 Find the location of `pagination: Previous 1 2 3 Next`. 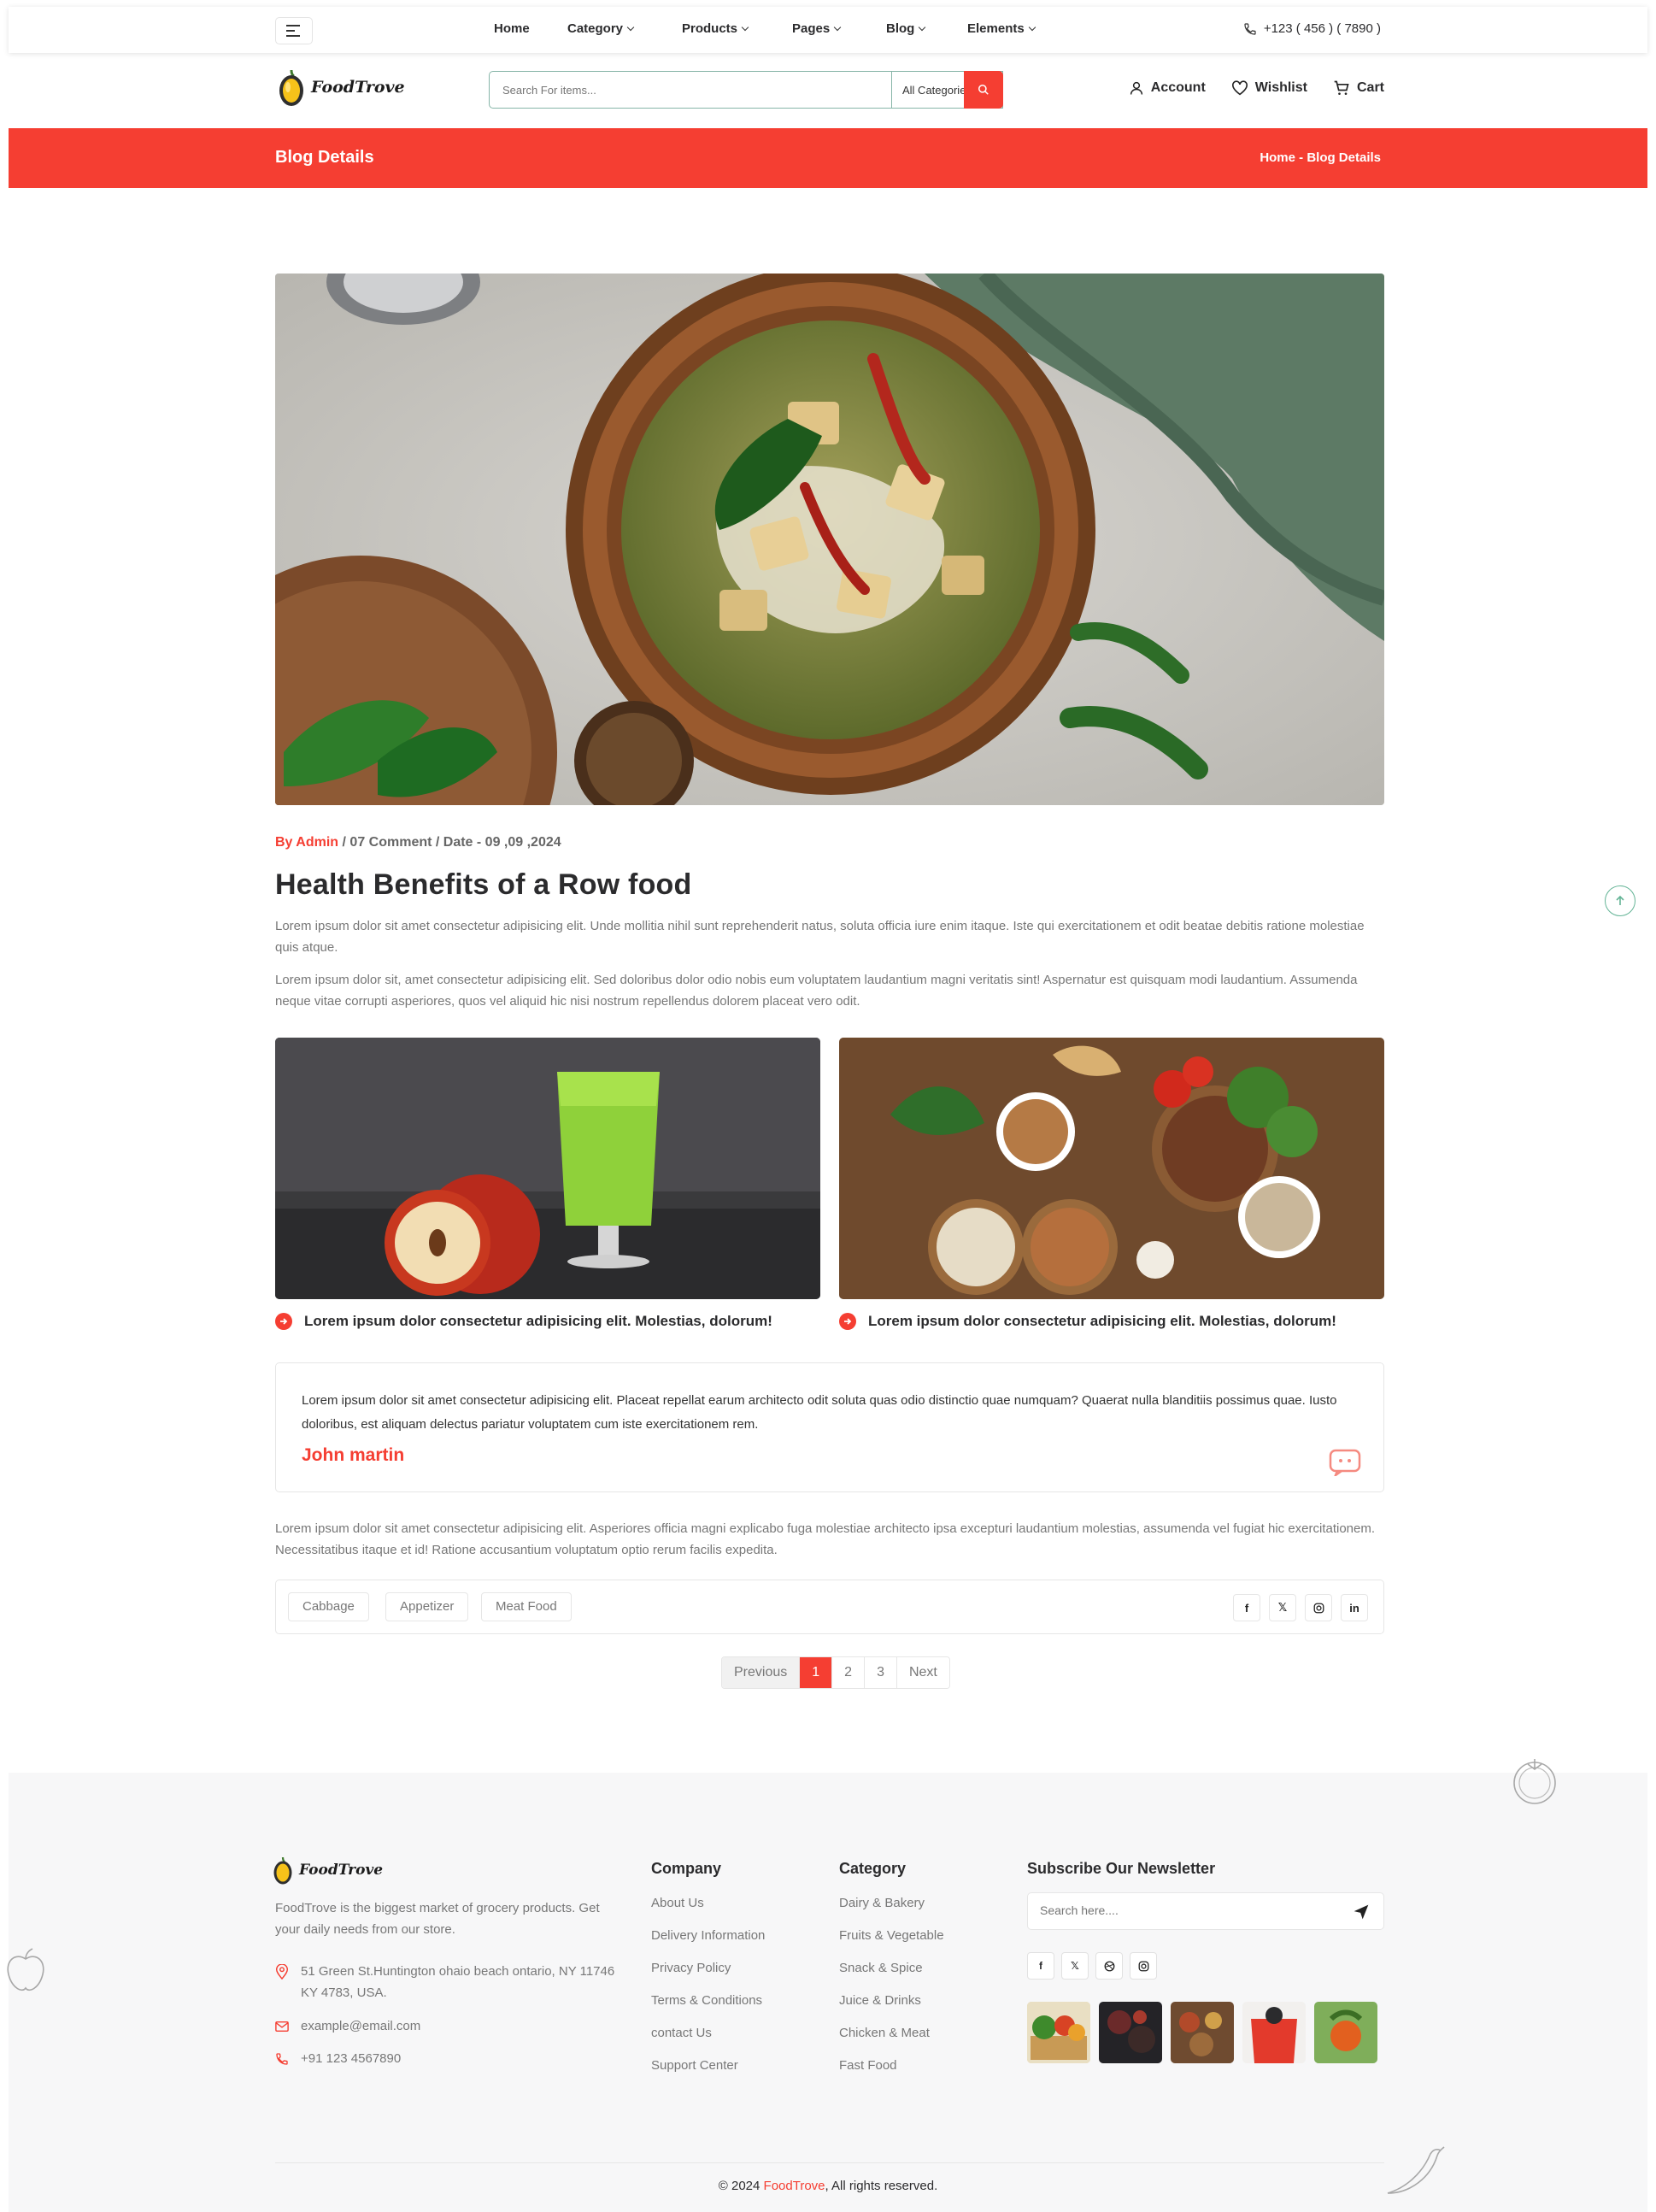

pagination: Previous 1 2 3 Next is located at coordinates (835, 1672).